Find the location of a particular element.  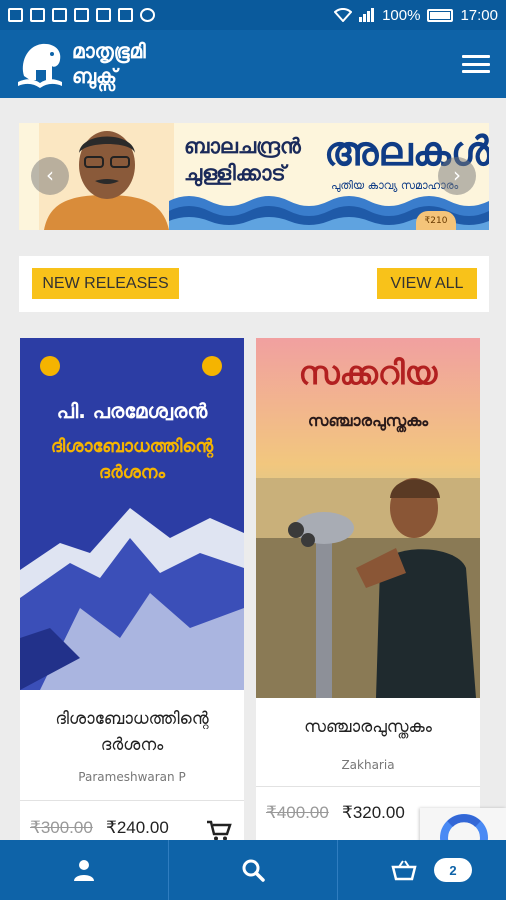

nav-account is located at coordinates (84, 870).